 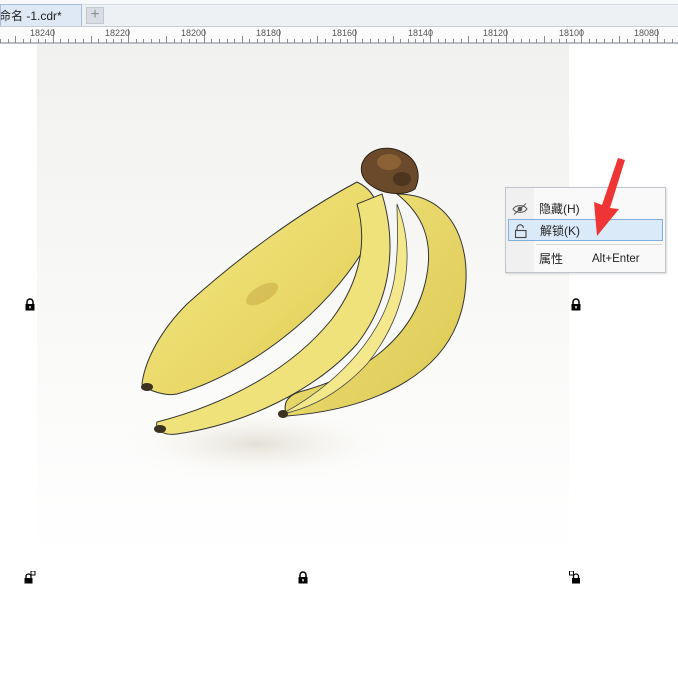 I want to click on tab-bar-top-strip, so click(x=339, y=2).